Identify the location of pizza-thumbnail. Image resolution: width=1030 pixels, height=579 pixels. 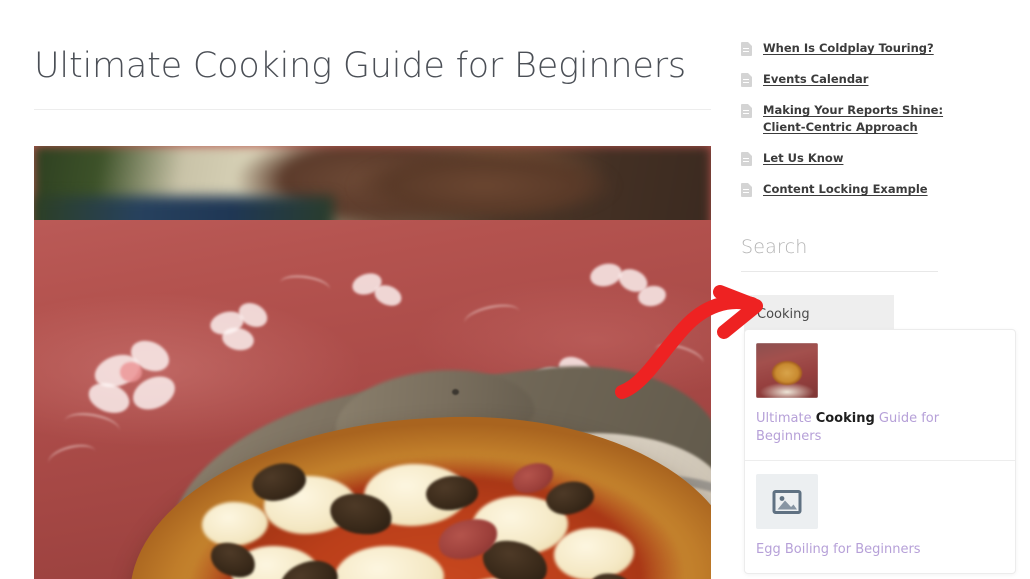
(787, 370).